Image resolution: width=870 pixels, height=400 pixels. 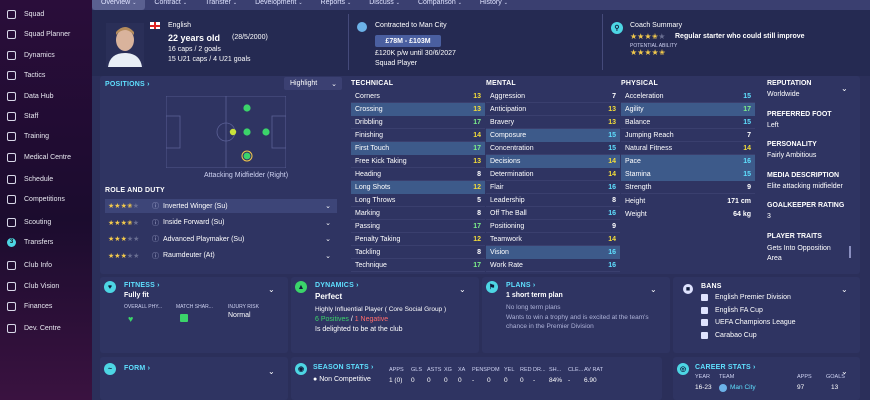 What do you see at coordinates (688, 148) in the screenshot?
I see `attribute-row: Natural Fitness 14` at bounding box center [688, 148].